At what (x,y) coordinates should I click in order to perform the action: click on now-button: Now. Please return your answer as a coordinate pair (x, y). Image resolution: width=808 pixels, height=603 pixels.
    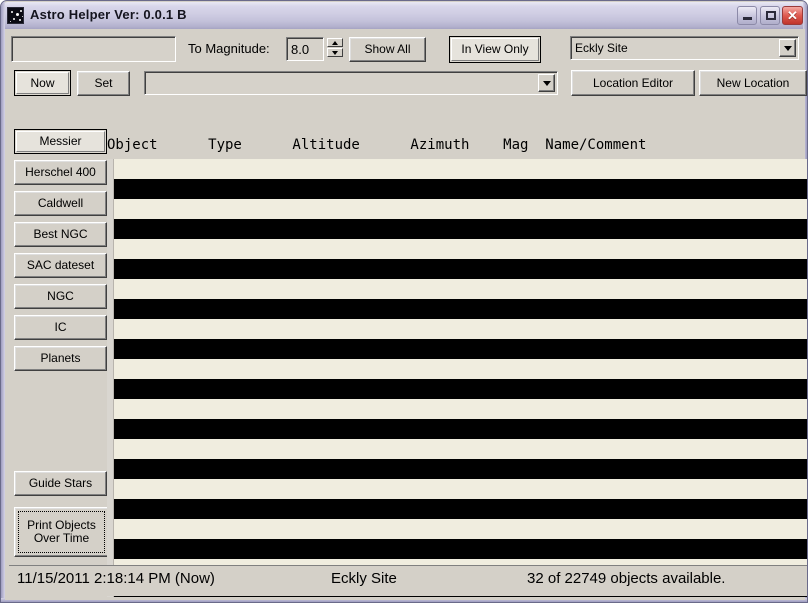
    Looking at the image, I should click on (42, 83).